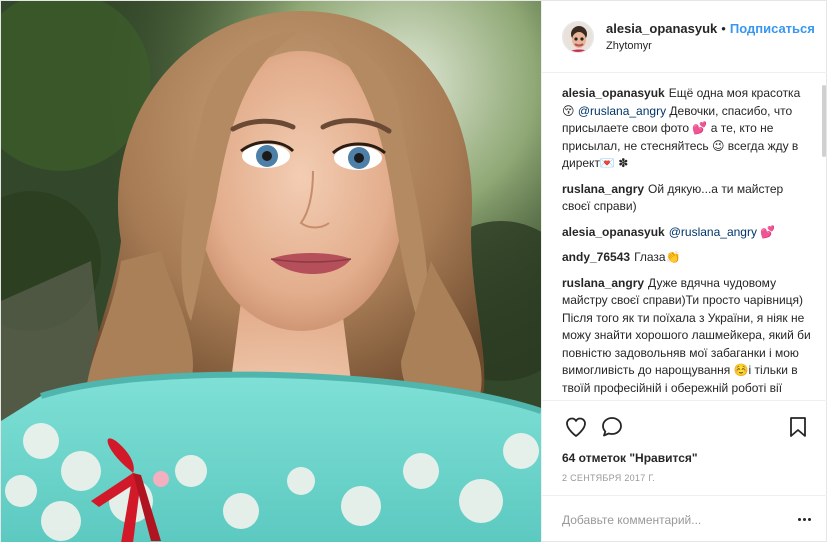 The image size is (827, 542). I want to click on avatar-image, so click(578, 36).